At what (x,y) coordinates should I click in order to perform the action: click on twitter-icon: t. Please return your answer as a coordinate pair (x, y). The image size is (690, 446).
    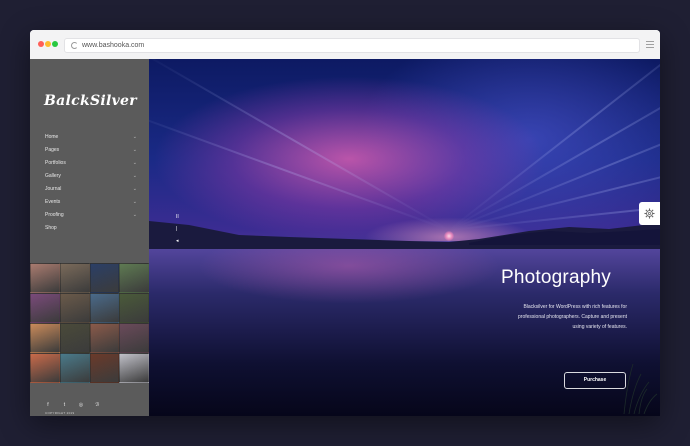
    Looking at the image, I should click on (64, 405).